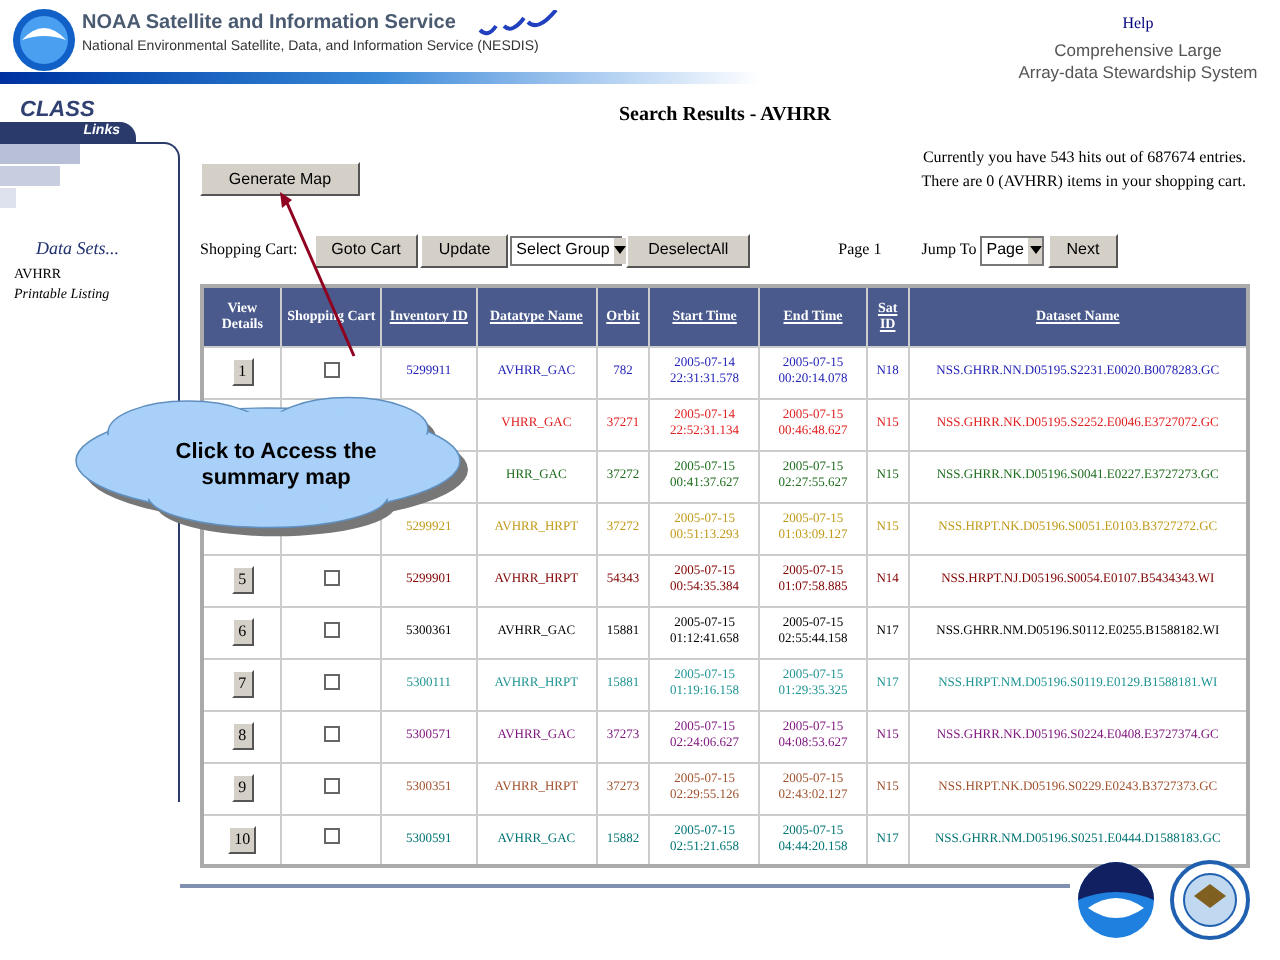 The image size is (1280, 960). I want to click on view-details-button: 10, so click(242, 839).